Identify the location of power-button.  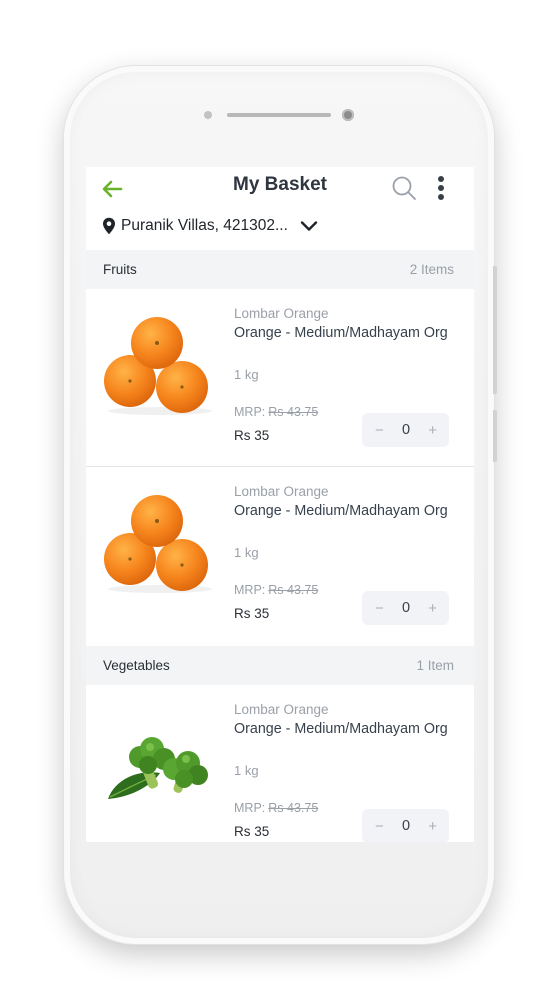
(495, 436).